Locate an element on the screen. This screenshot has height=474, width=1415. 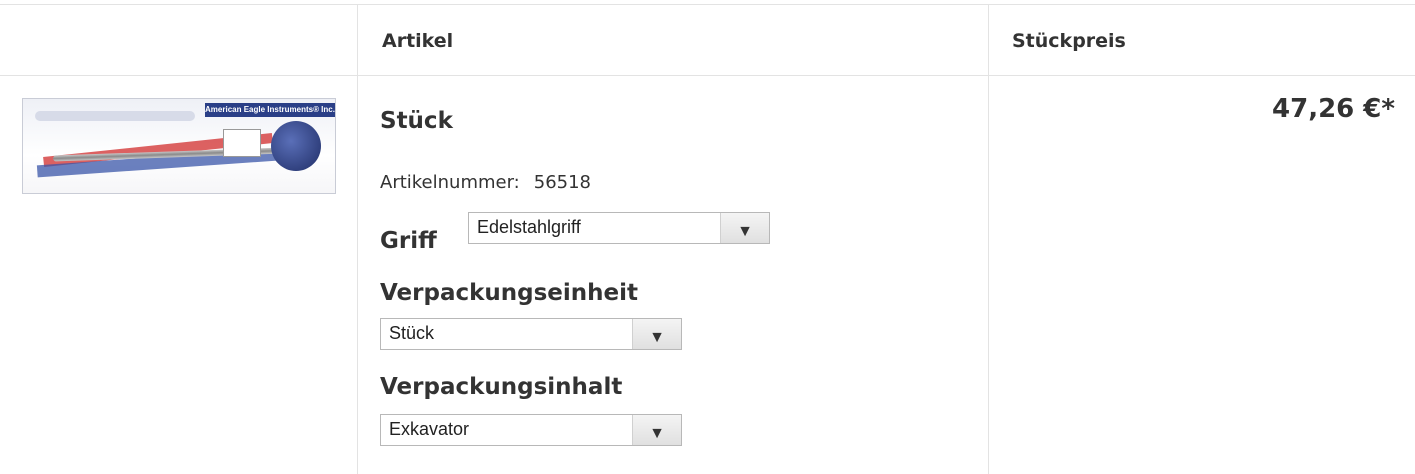
option-verpackungsinhalt-label: Verpackungsinhalt is located at coordinates (501, 387).